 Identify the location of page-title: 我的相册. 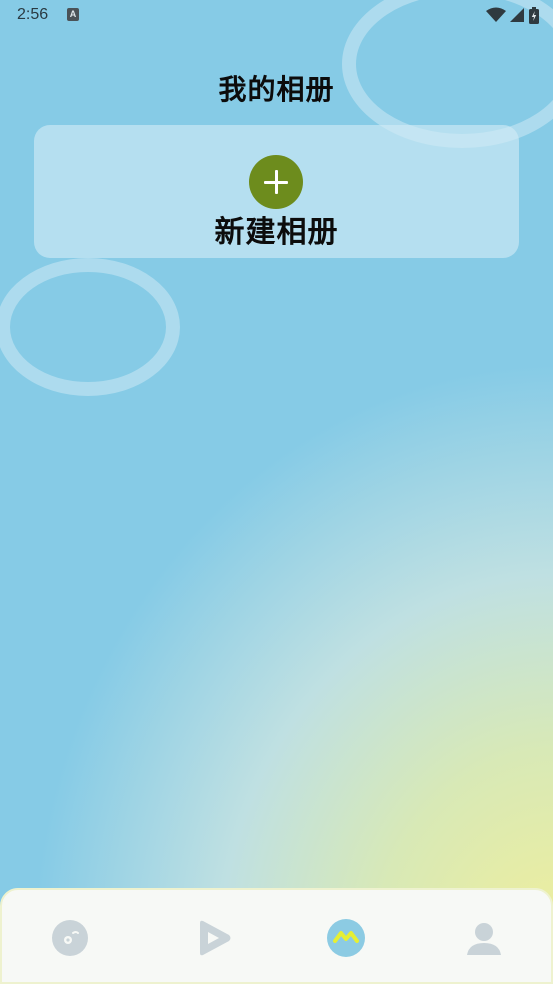
(276, 89).